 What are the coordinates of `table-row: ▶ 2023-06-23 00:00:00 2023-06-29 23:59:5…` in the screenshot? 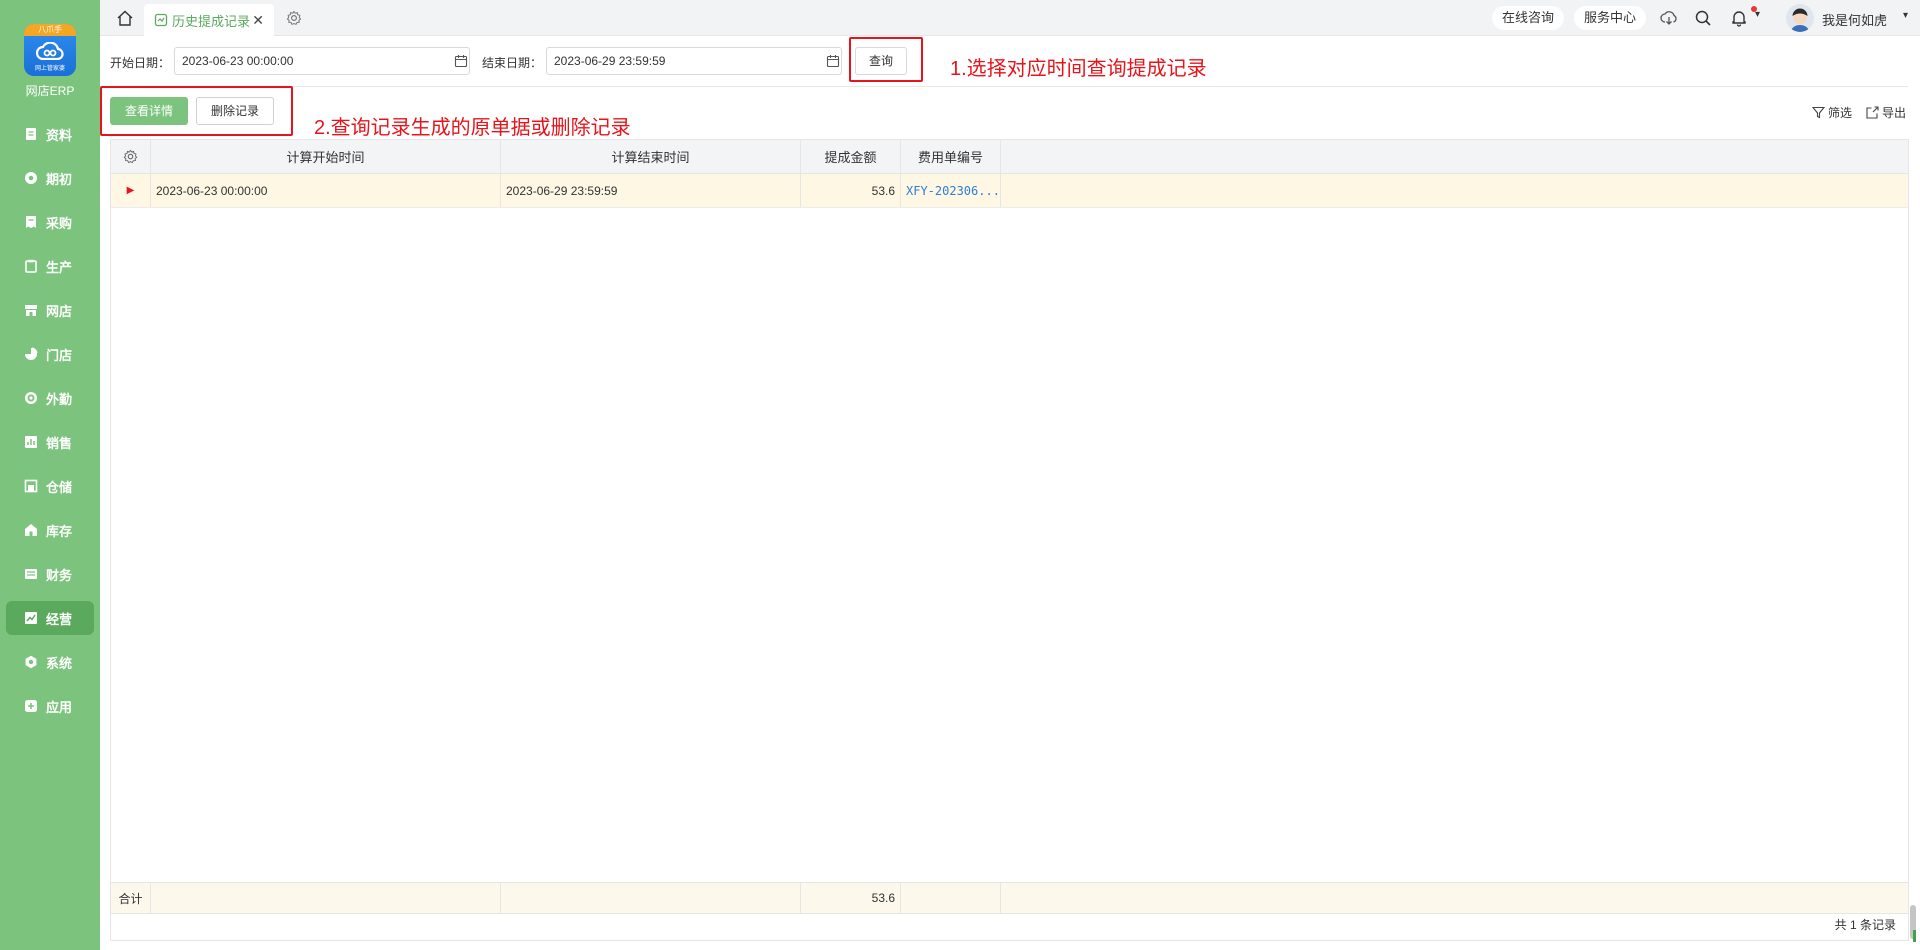 It's located at (1009, 191).